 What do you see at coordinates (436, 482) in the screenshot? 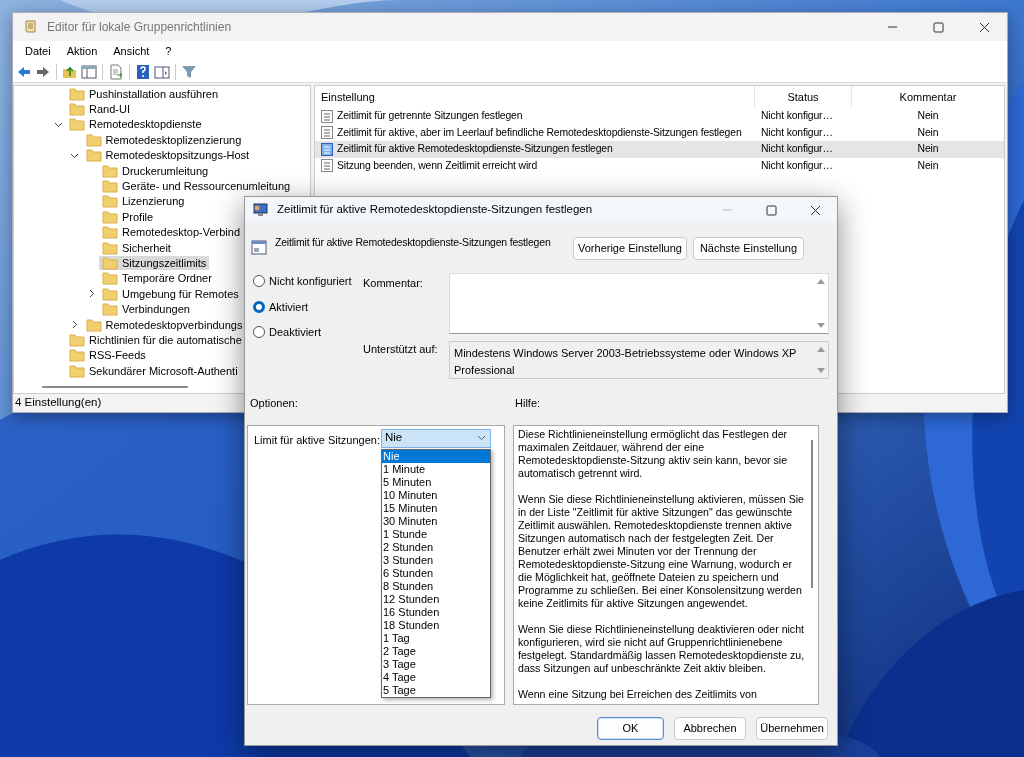
I see `dropdown-option: 5 Minuten` at bounding box center [436, 482].